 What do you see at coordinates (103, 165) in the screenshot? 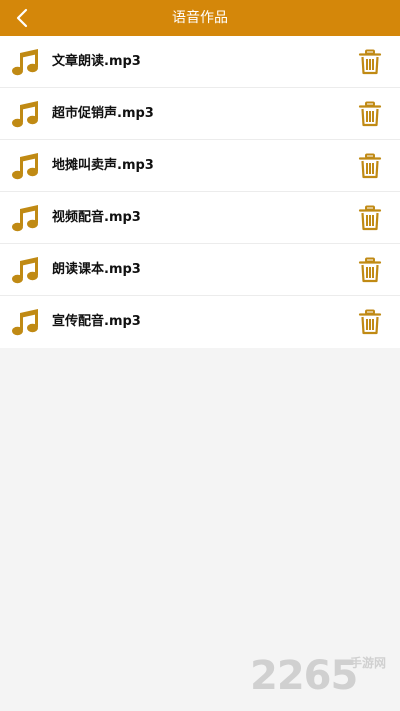
I see `file-name: 地摊叫卖声.mp3` at bounding box center [103, 165].